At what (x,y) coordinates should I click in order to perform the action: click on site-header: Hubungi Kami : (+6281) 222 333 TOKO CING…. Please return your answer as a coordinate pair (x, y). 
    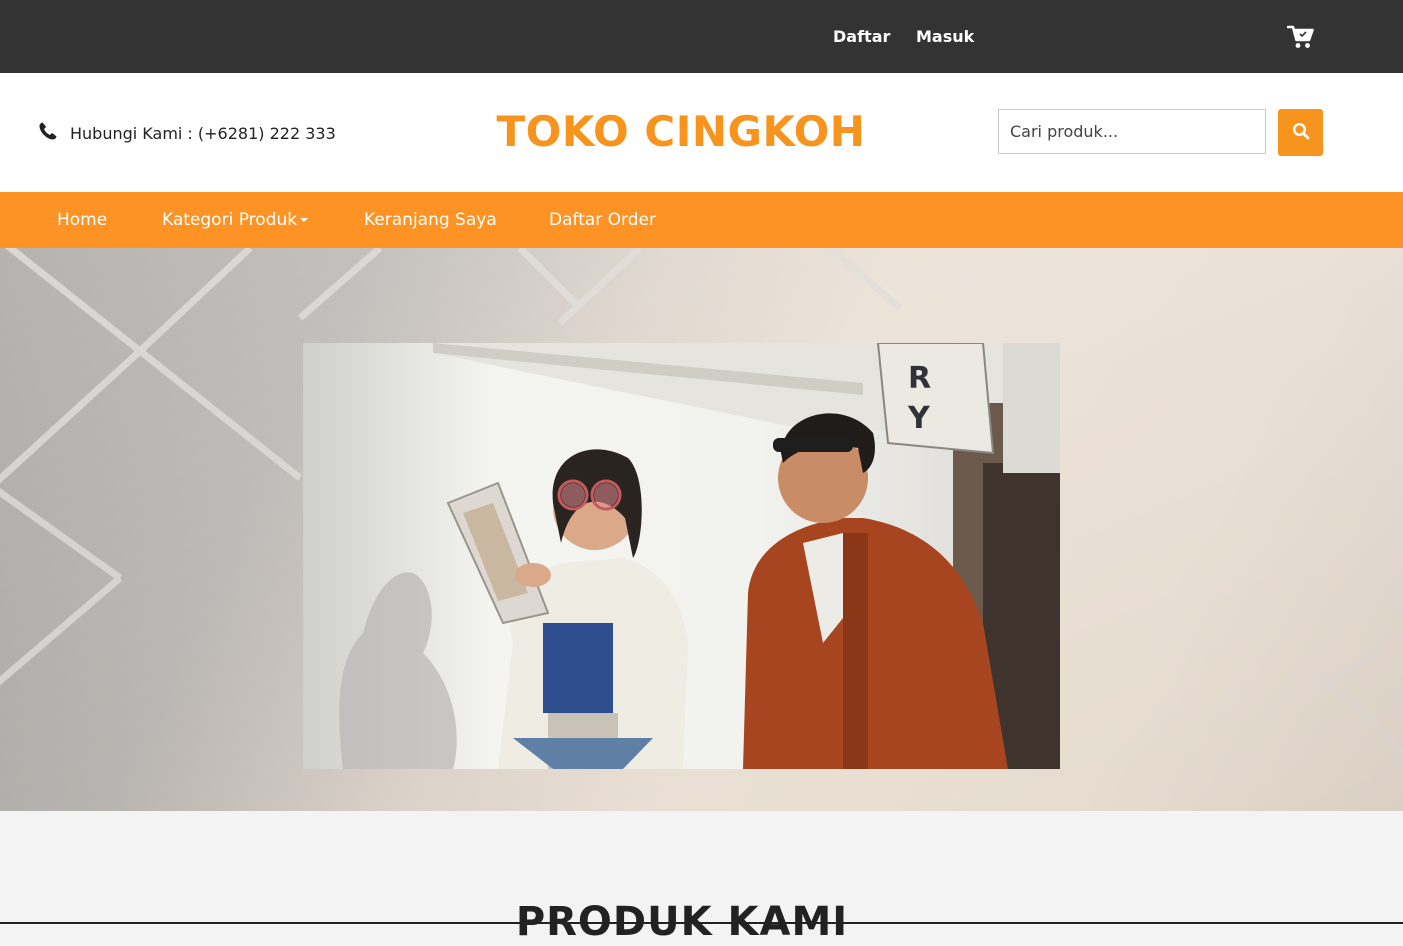
    Looking at the image, I should click on (701, 132).